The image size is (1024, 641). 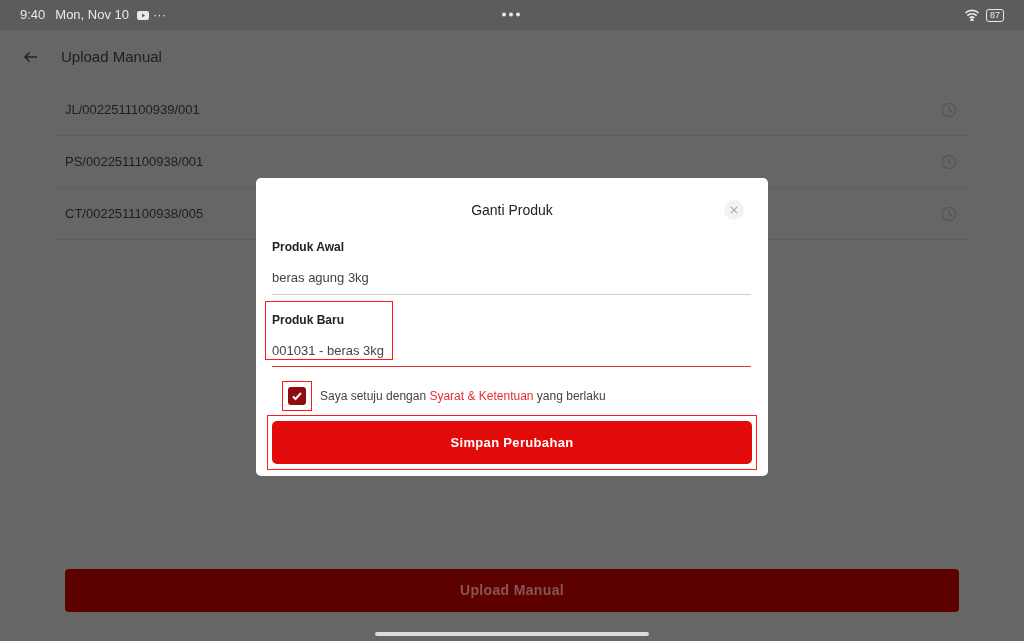 What do you see at coordinates (972, 15) in the screenshot?
I see `wifi-icon` at bounding box center [972, 15].